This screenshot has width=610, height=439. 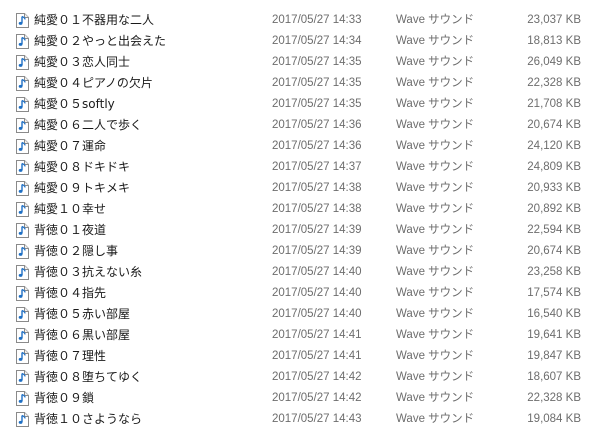 I want to click on file-date-modified: 2017/05/27 14:33, so click(x=317, y=20).